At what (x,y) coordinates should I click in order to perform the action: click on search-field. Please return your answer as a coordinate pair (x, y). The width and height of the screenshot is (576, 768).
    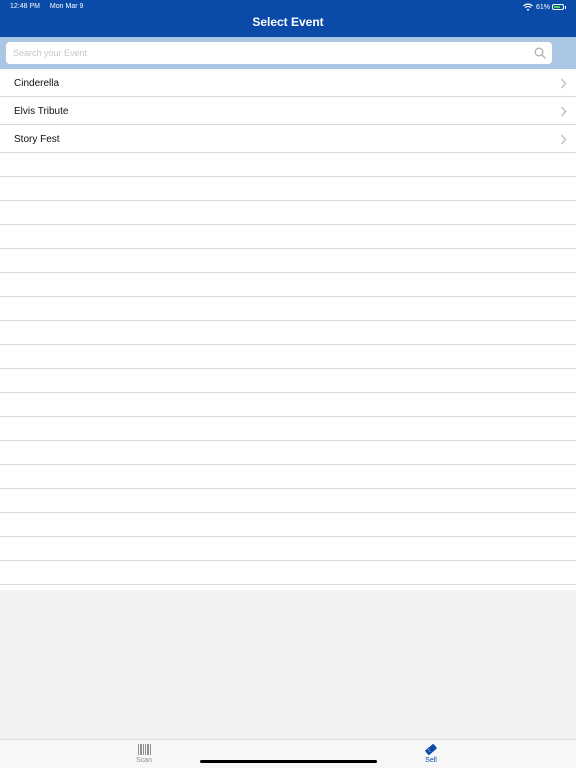
    Looking at the image, I should click on (279, 53).